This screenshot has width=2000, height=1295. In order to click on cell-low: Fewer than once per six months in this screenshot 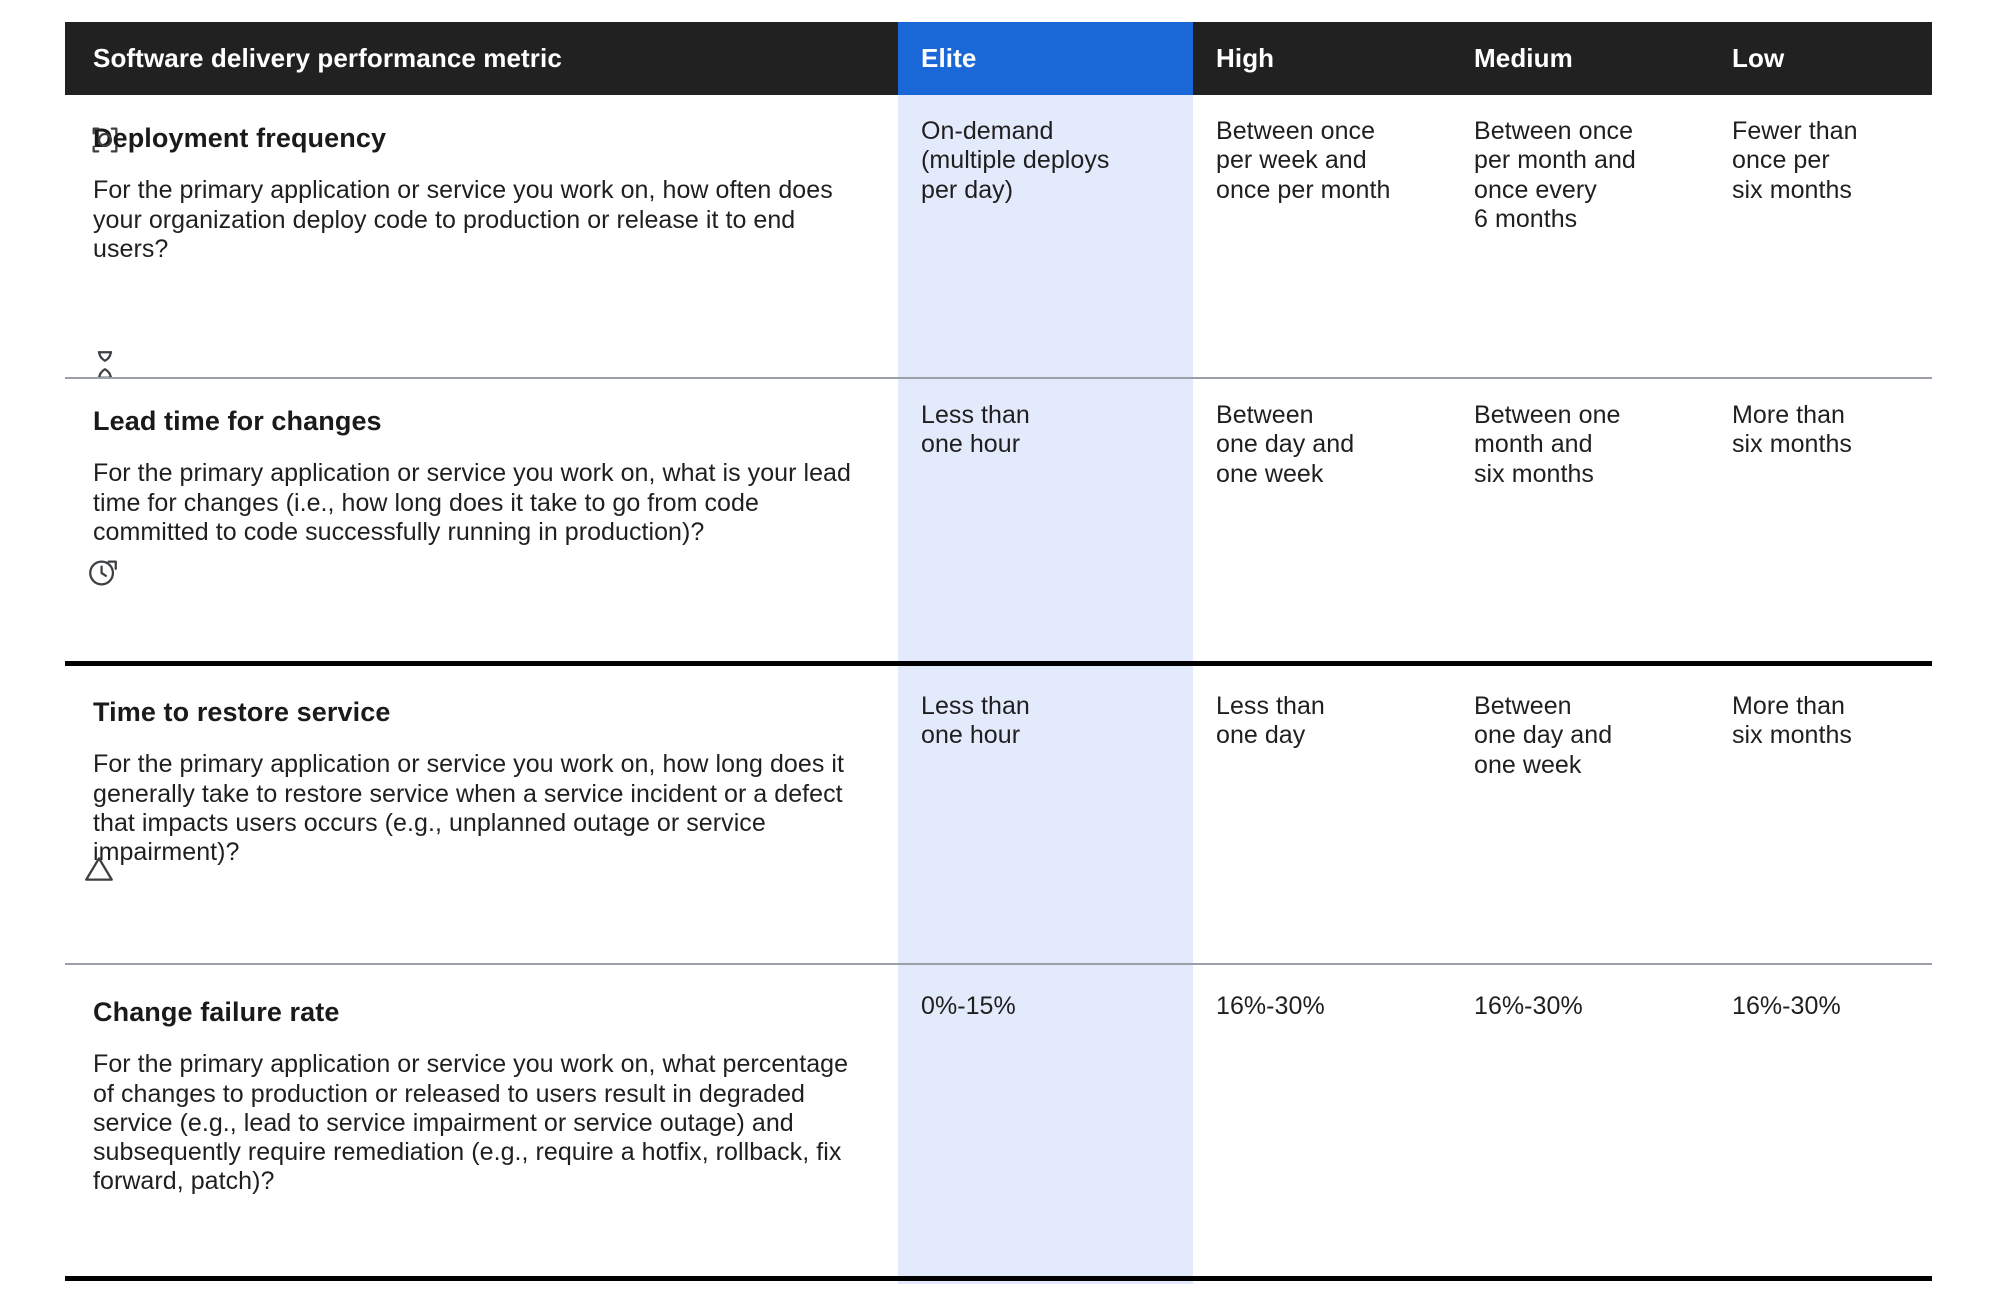, I will do `click(1795, 160)`.